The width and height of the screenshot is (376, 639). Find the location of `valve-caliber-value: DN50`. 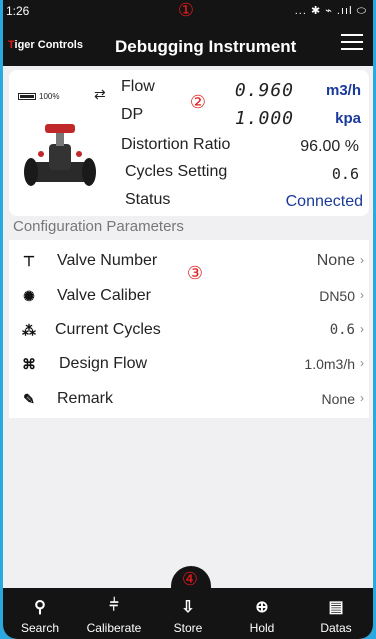

valve-caliber-value: DN50 is located at coordinates (337, 296).